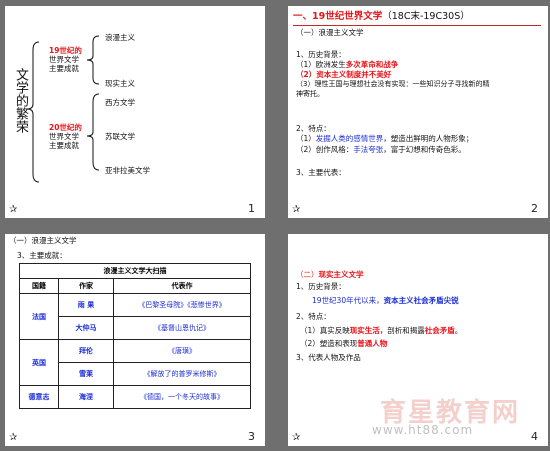 The width and height of the screenshot is (550, 451). I want to click on table-row: 英国 拜伦 《唐璜》, so click(135, 362).